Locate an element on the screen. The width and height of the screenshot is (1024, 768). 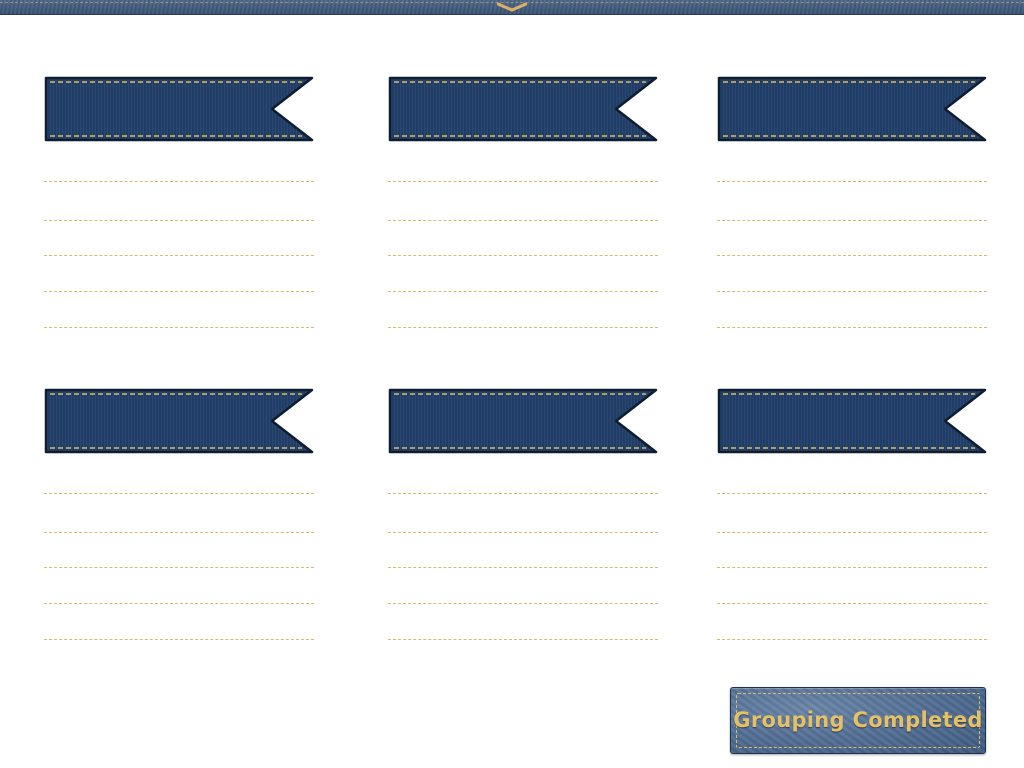
top-leather-bar is located at coordinates (512, 7).